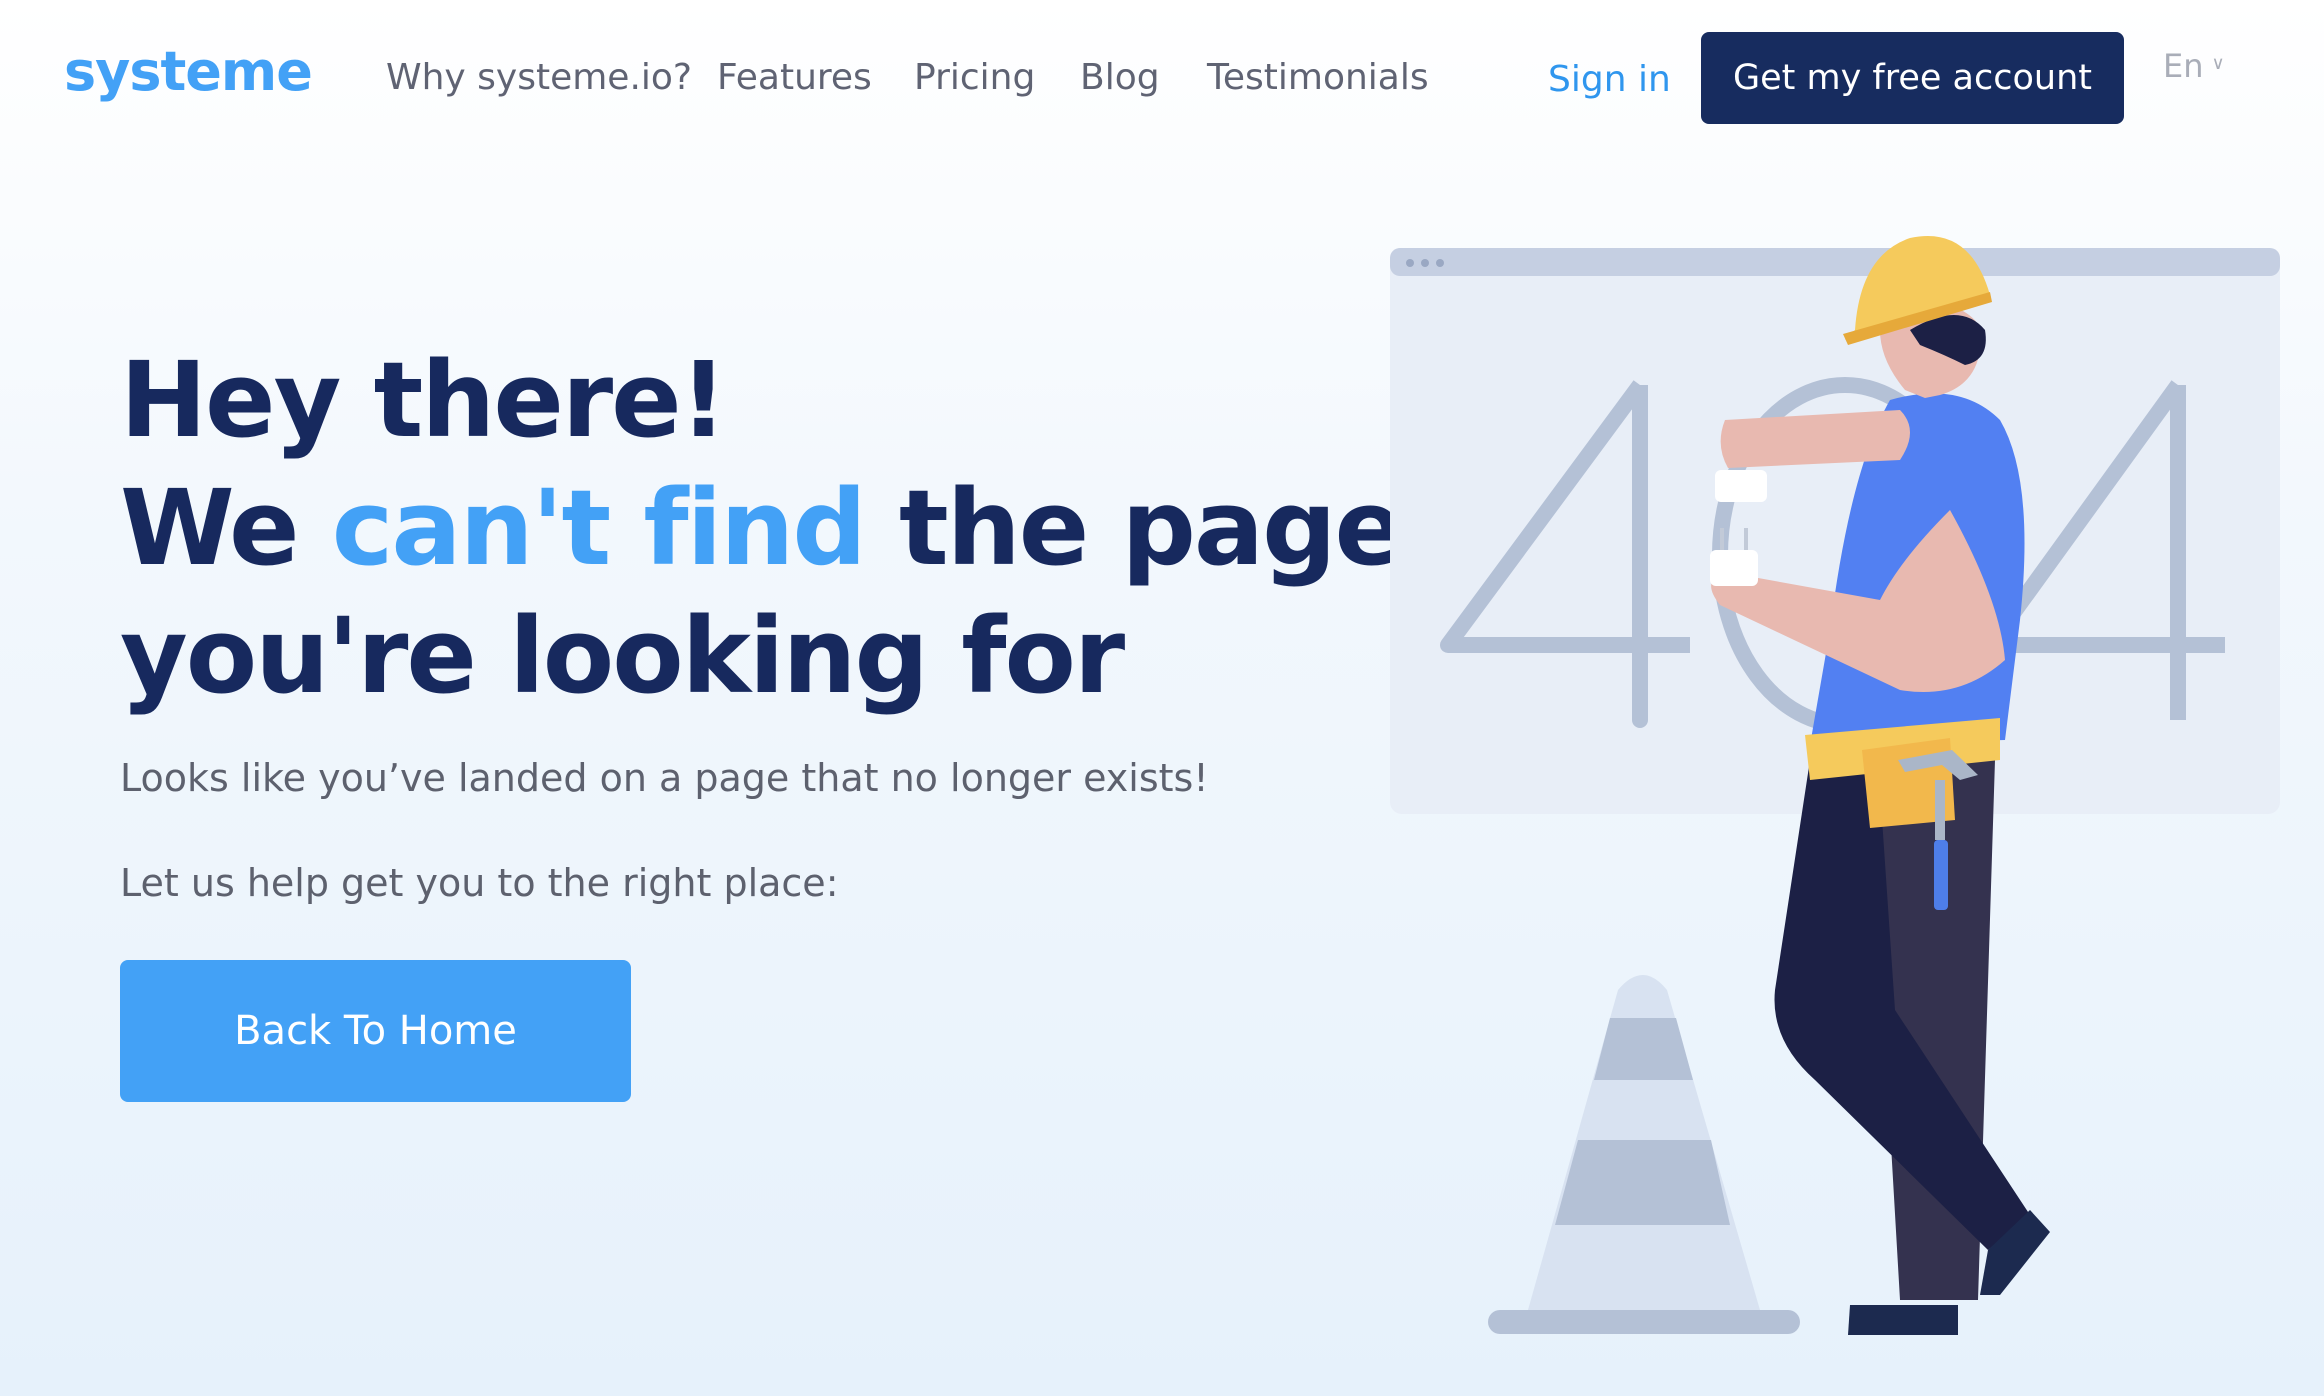 This screenshot has height=1396, width=2324. Describe the element at coordinates (539, 78) in the screenshot. I see `nav-item-why: Why systeme.io?` at that location.